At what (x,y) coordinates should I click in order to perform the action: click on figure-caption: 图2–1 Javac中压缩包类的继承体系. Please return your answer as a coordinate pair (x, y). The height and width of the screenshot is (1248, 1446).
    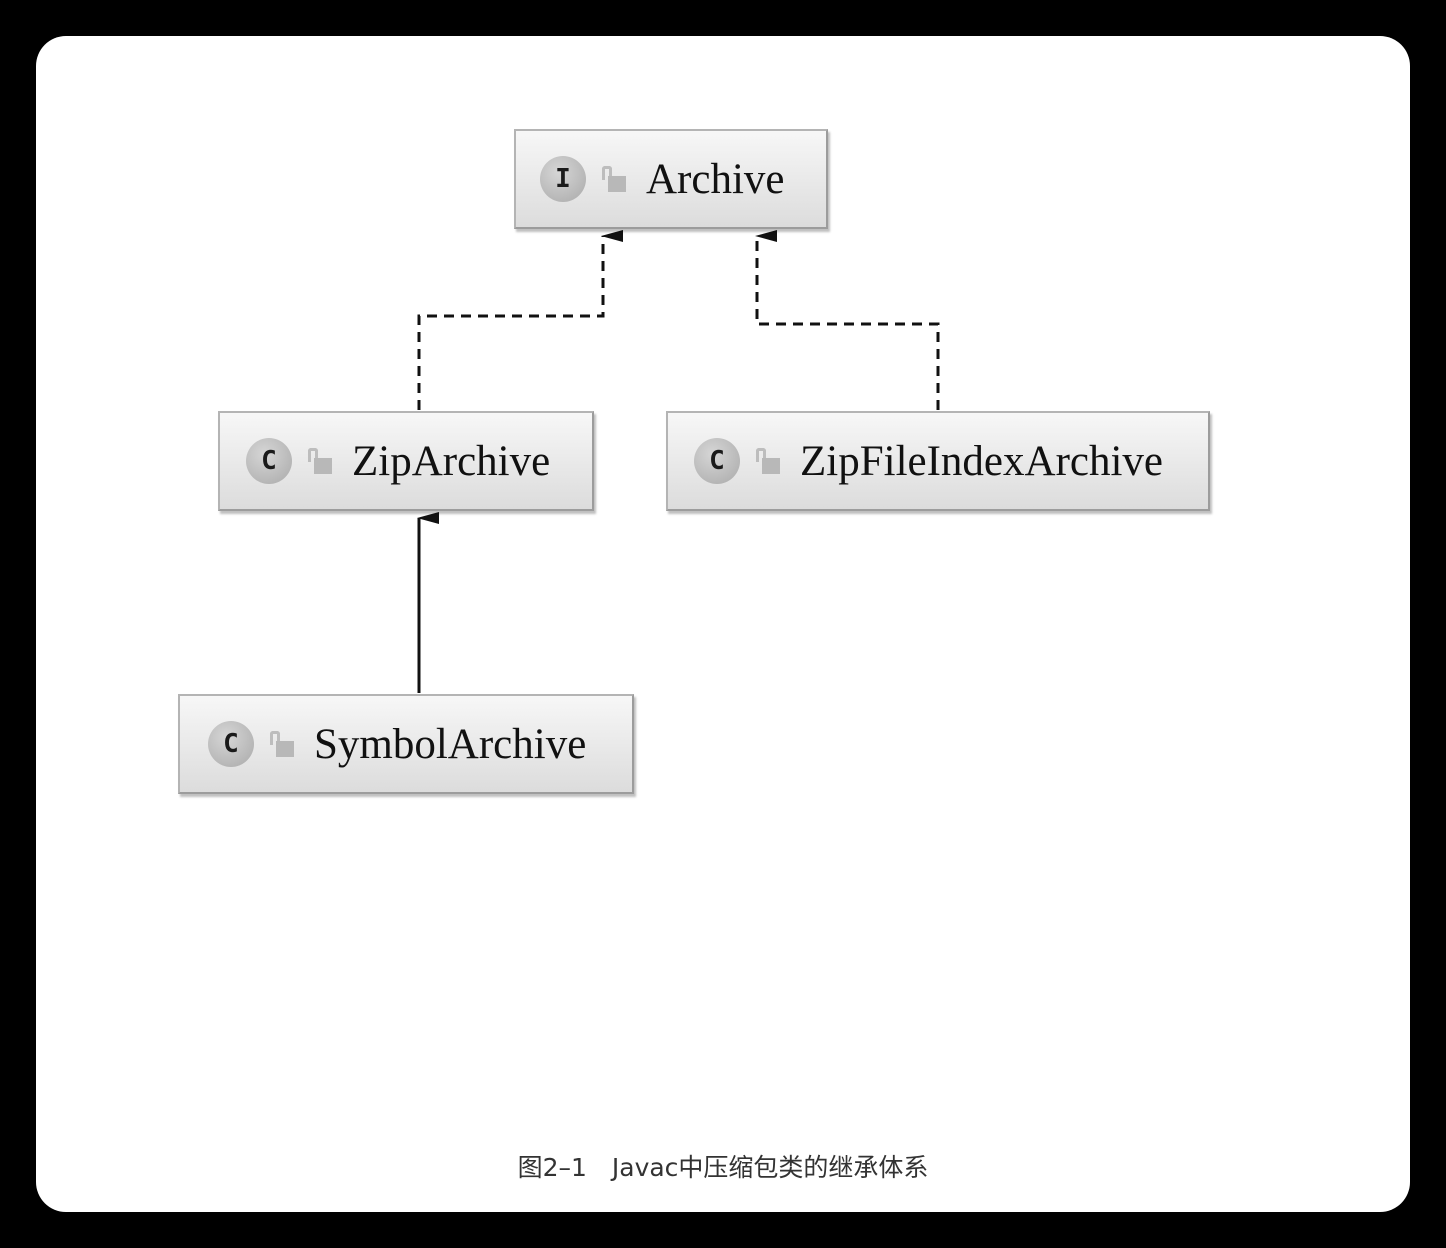
    Looking at the image, I should click on (723, 1167).